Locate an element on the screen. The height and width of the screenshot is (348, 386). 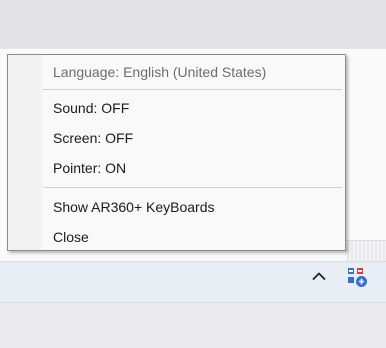
menu-item-screen: Screen: OFF is located at coordinates (93, 138).